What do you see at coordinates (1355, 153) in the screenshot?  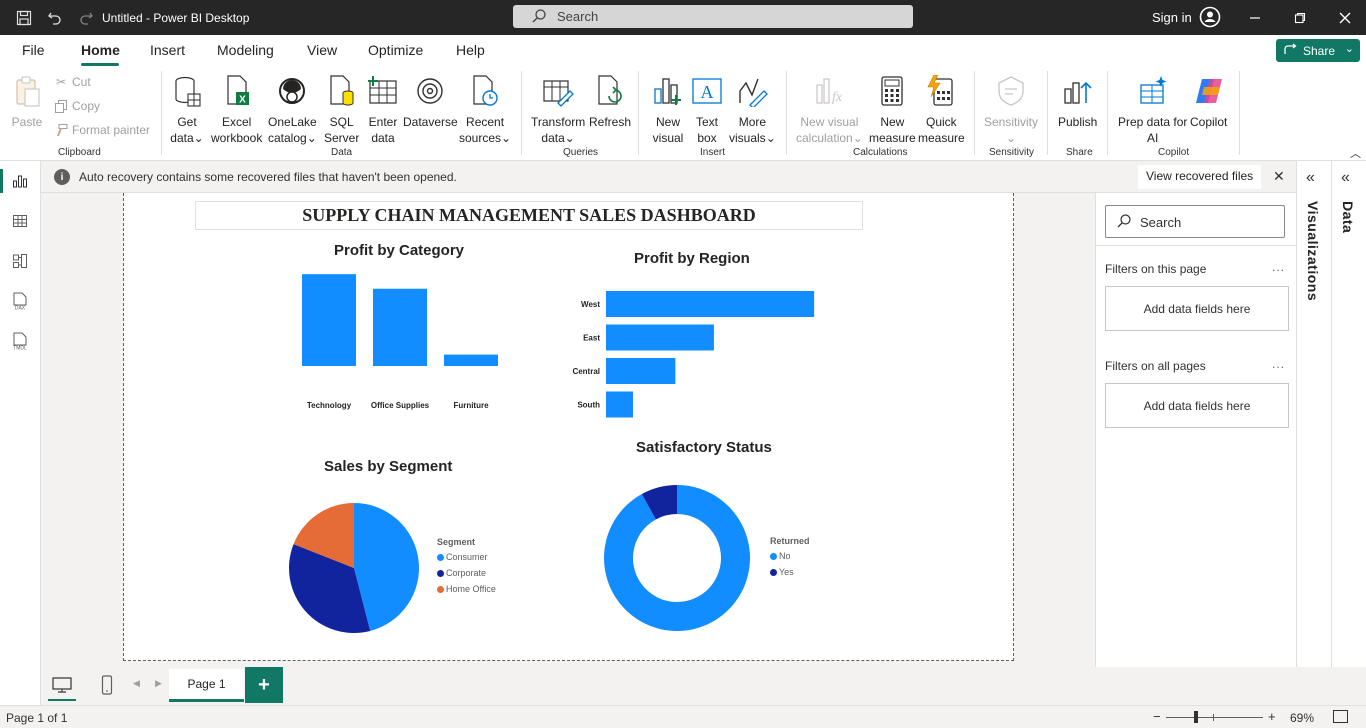 I see `collapse-ribbon-icon: ︿` at bounding box center [1355, 153].